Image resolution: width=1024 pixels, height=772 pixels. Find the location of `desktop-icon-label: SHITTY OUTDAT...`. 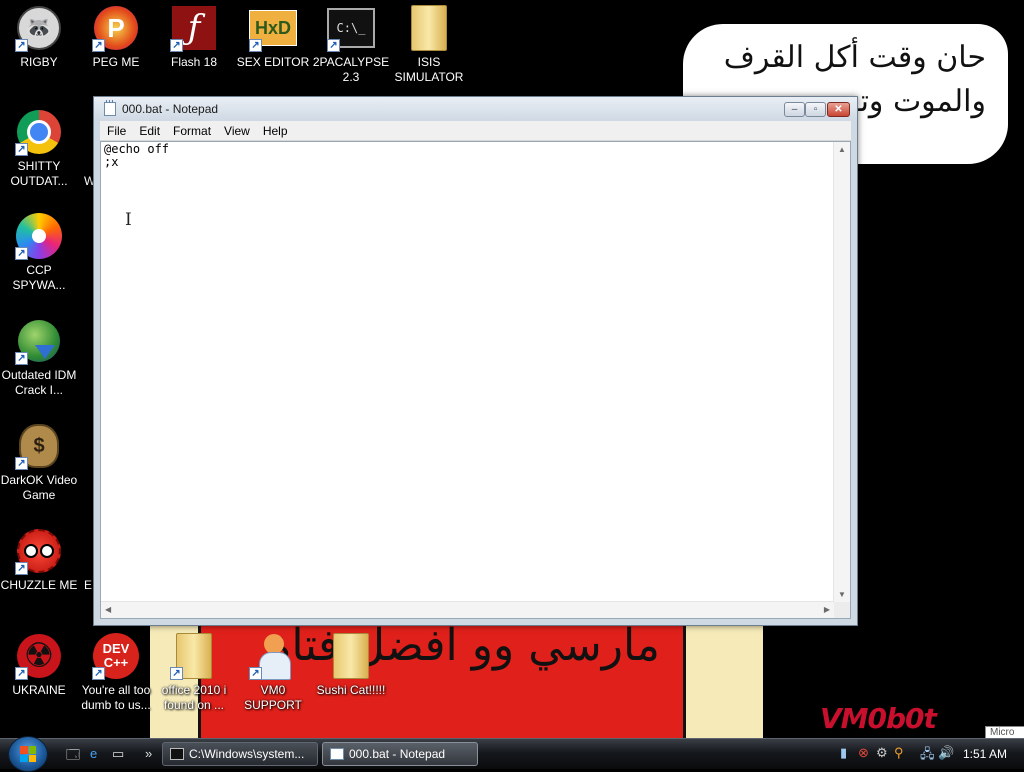

desktop-icon-label: SHITTY OUTDAT... is located at coordinates (39, 173).